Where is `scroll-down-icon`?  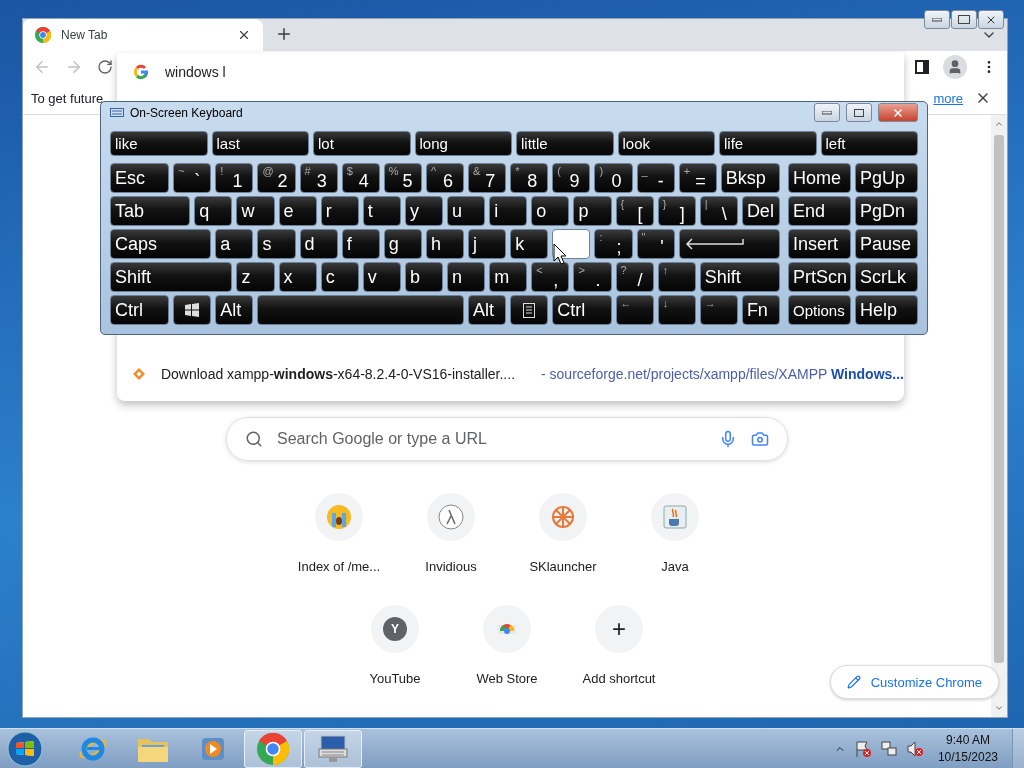
scroll-down-icon is located at coordinates (999, 708).